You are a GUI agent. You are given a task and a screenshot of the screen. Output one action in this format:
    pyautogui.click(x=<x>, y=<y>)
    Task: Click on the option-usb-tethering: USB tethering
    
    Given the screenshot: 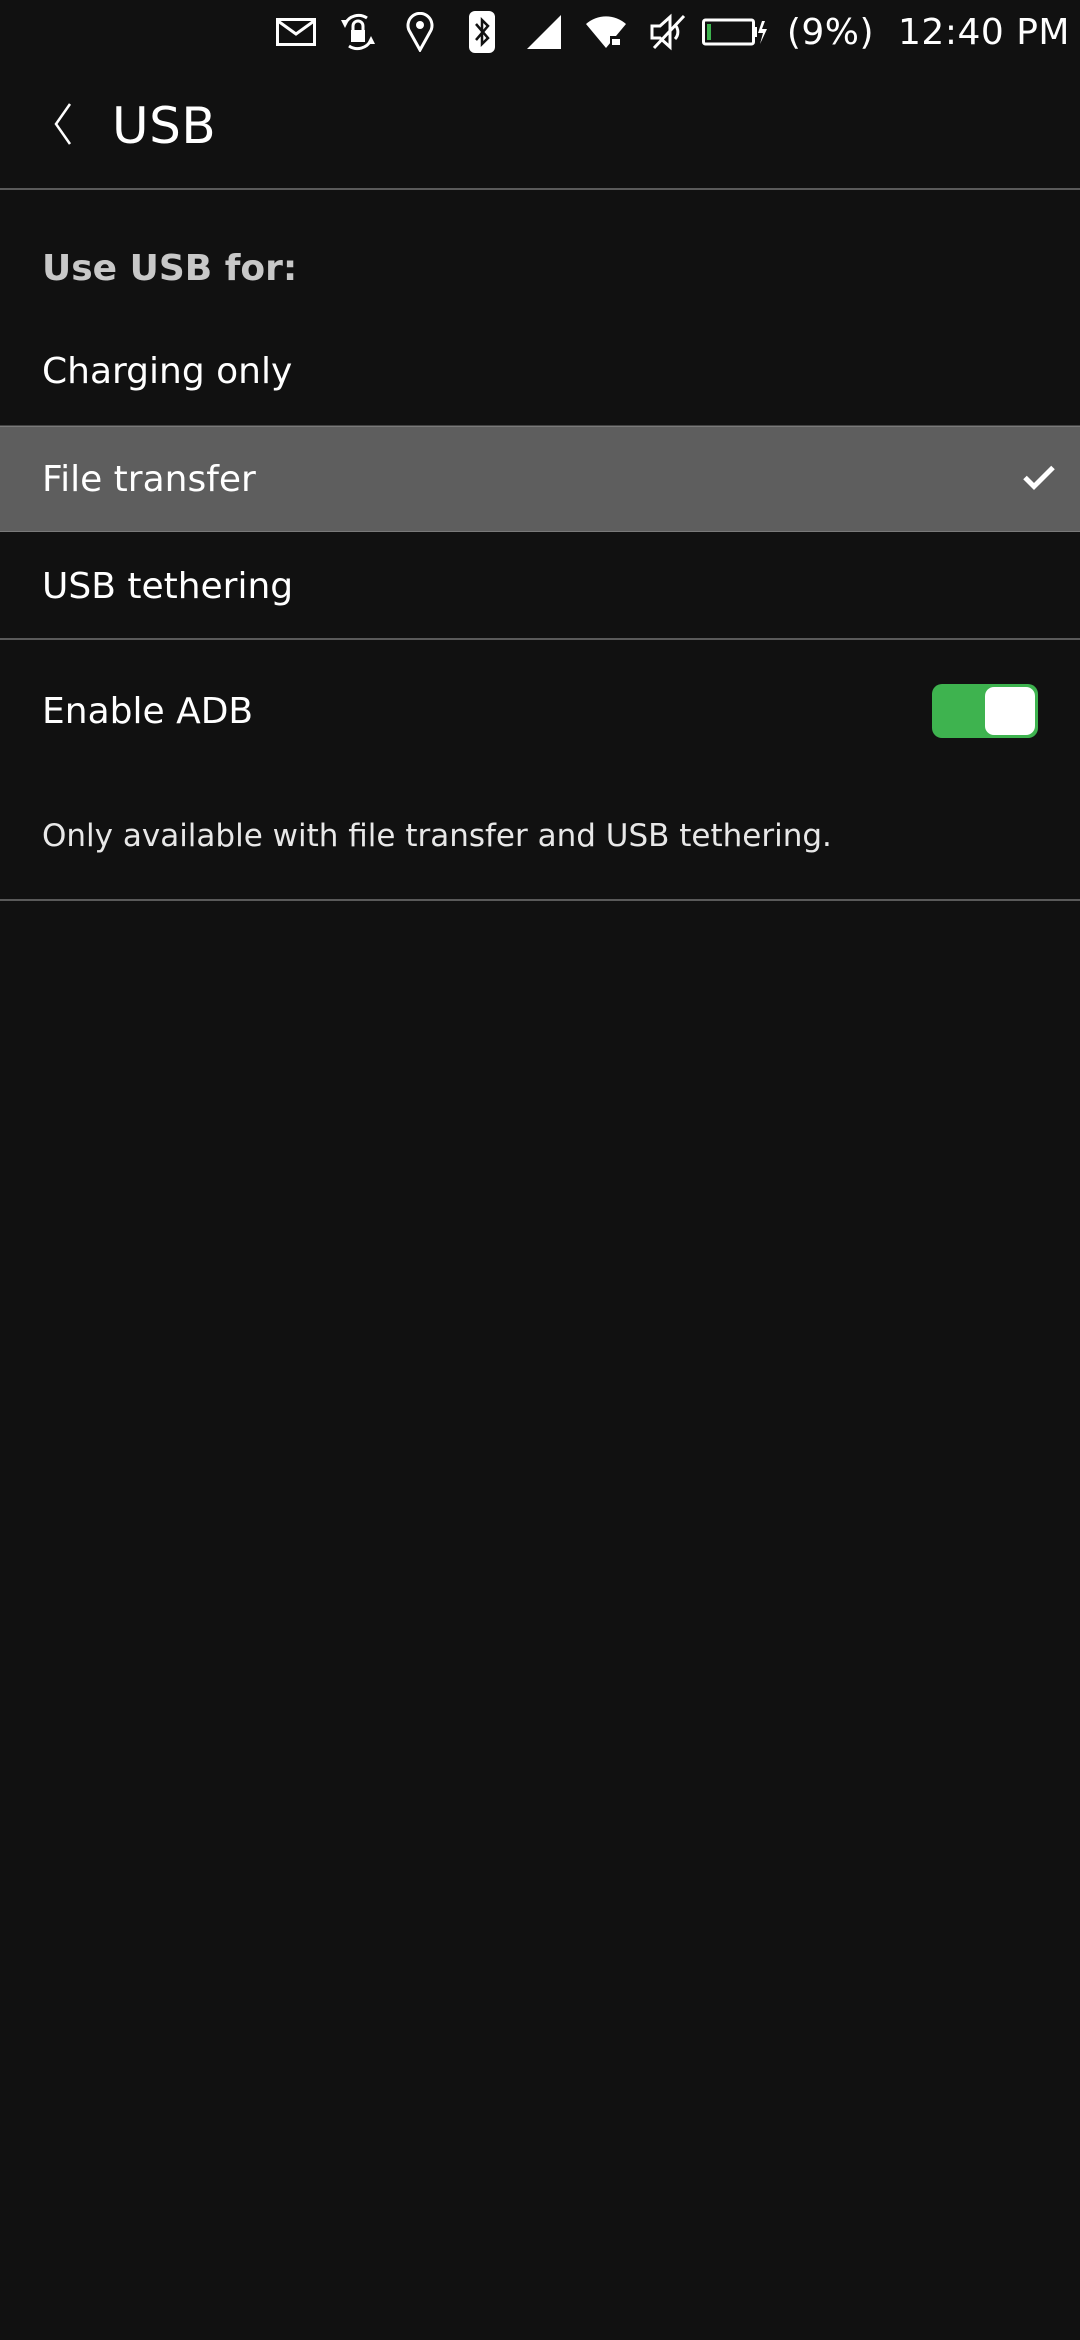 What is the action you would take?
    pyautogui.click(x=540, y=587)
    